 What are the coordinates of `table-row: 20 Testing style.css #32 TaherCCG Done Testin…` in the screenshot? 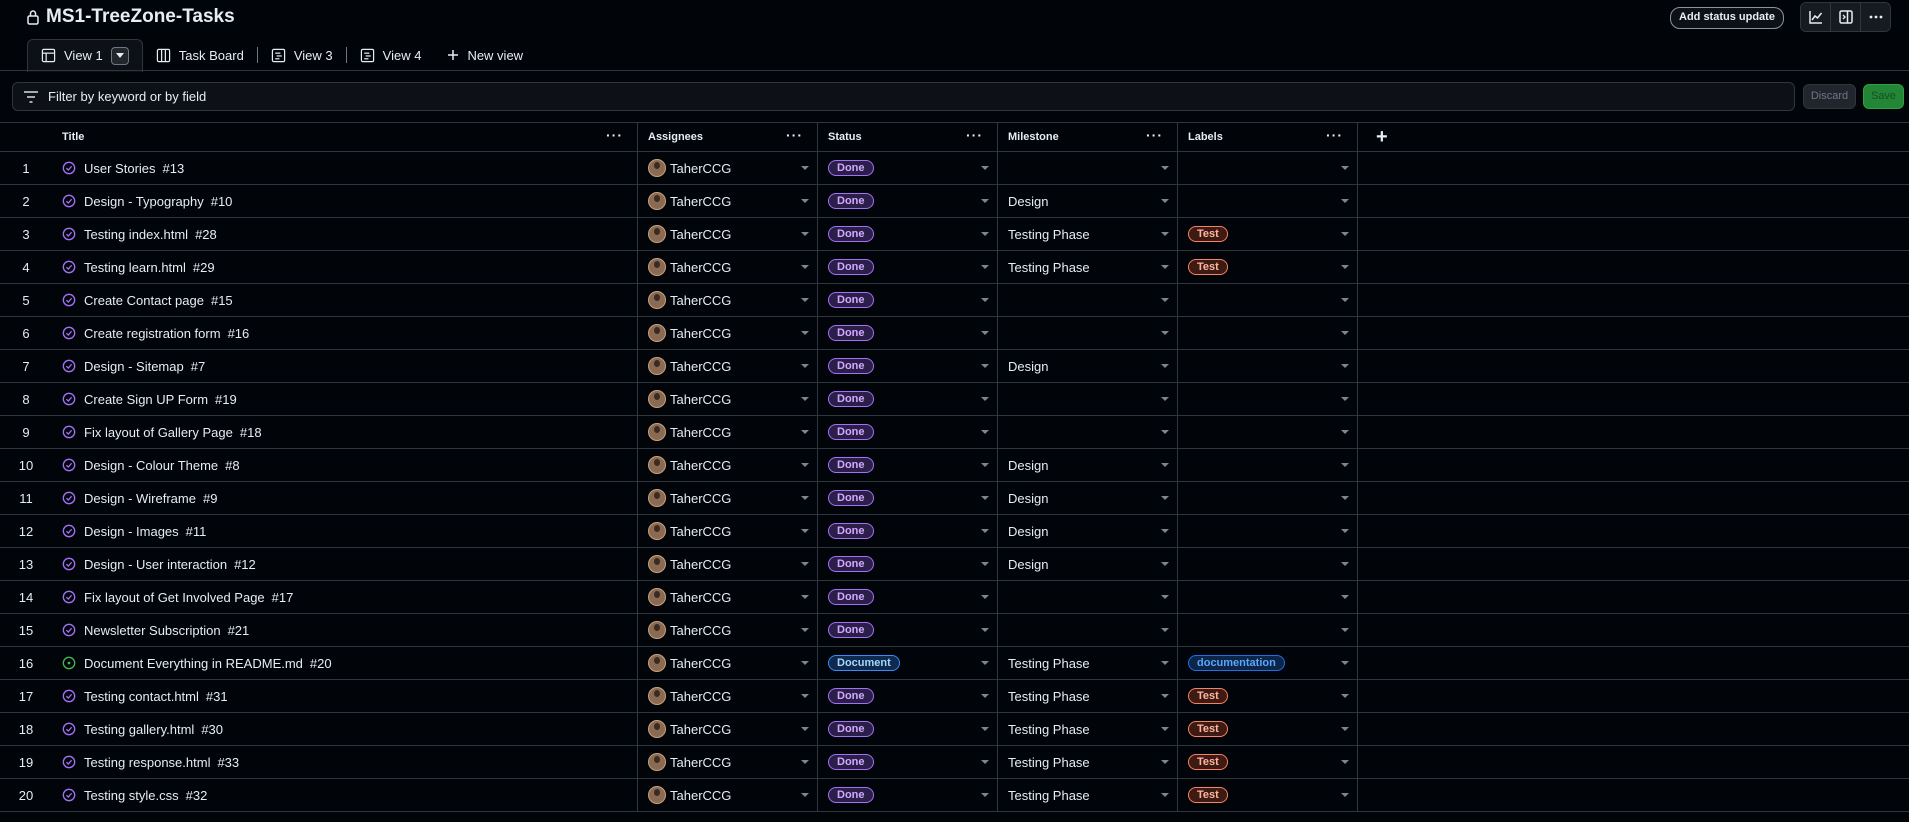 It's located at (954, 795).